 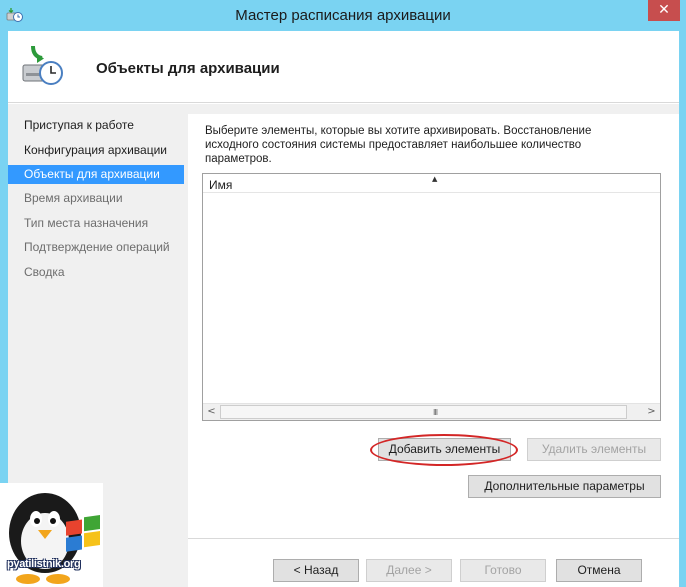 What do you see at coordinates (435, 412) in the screenshot?
I see `scrollbar-grip-icon: III` at bounding box center [435, 412].